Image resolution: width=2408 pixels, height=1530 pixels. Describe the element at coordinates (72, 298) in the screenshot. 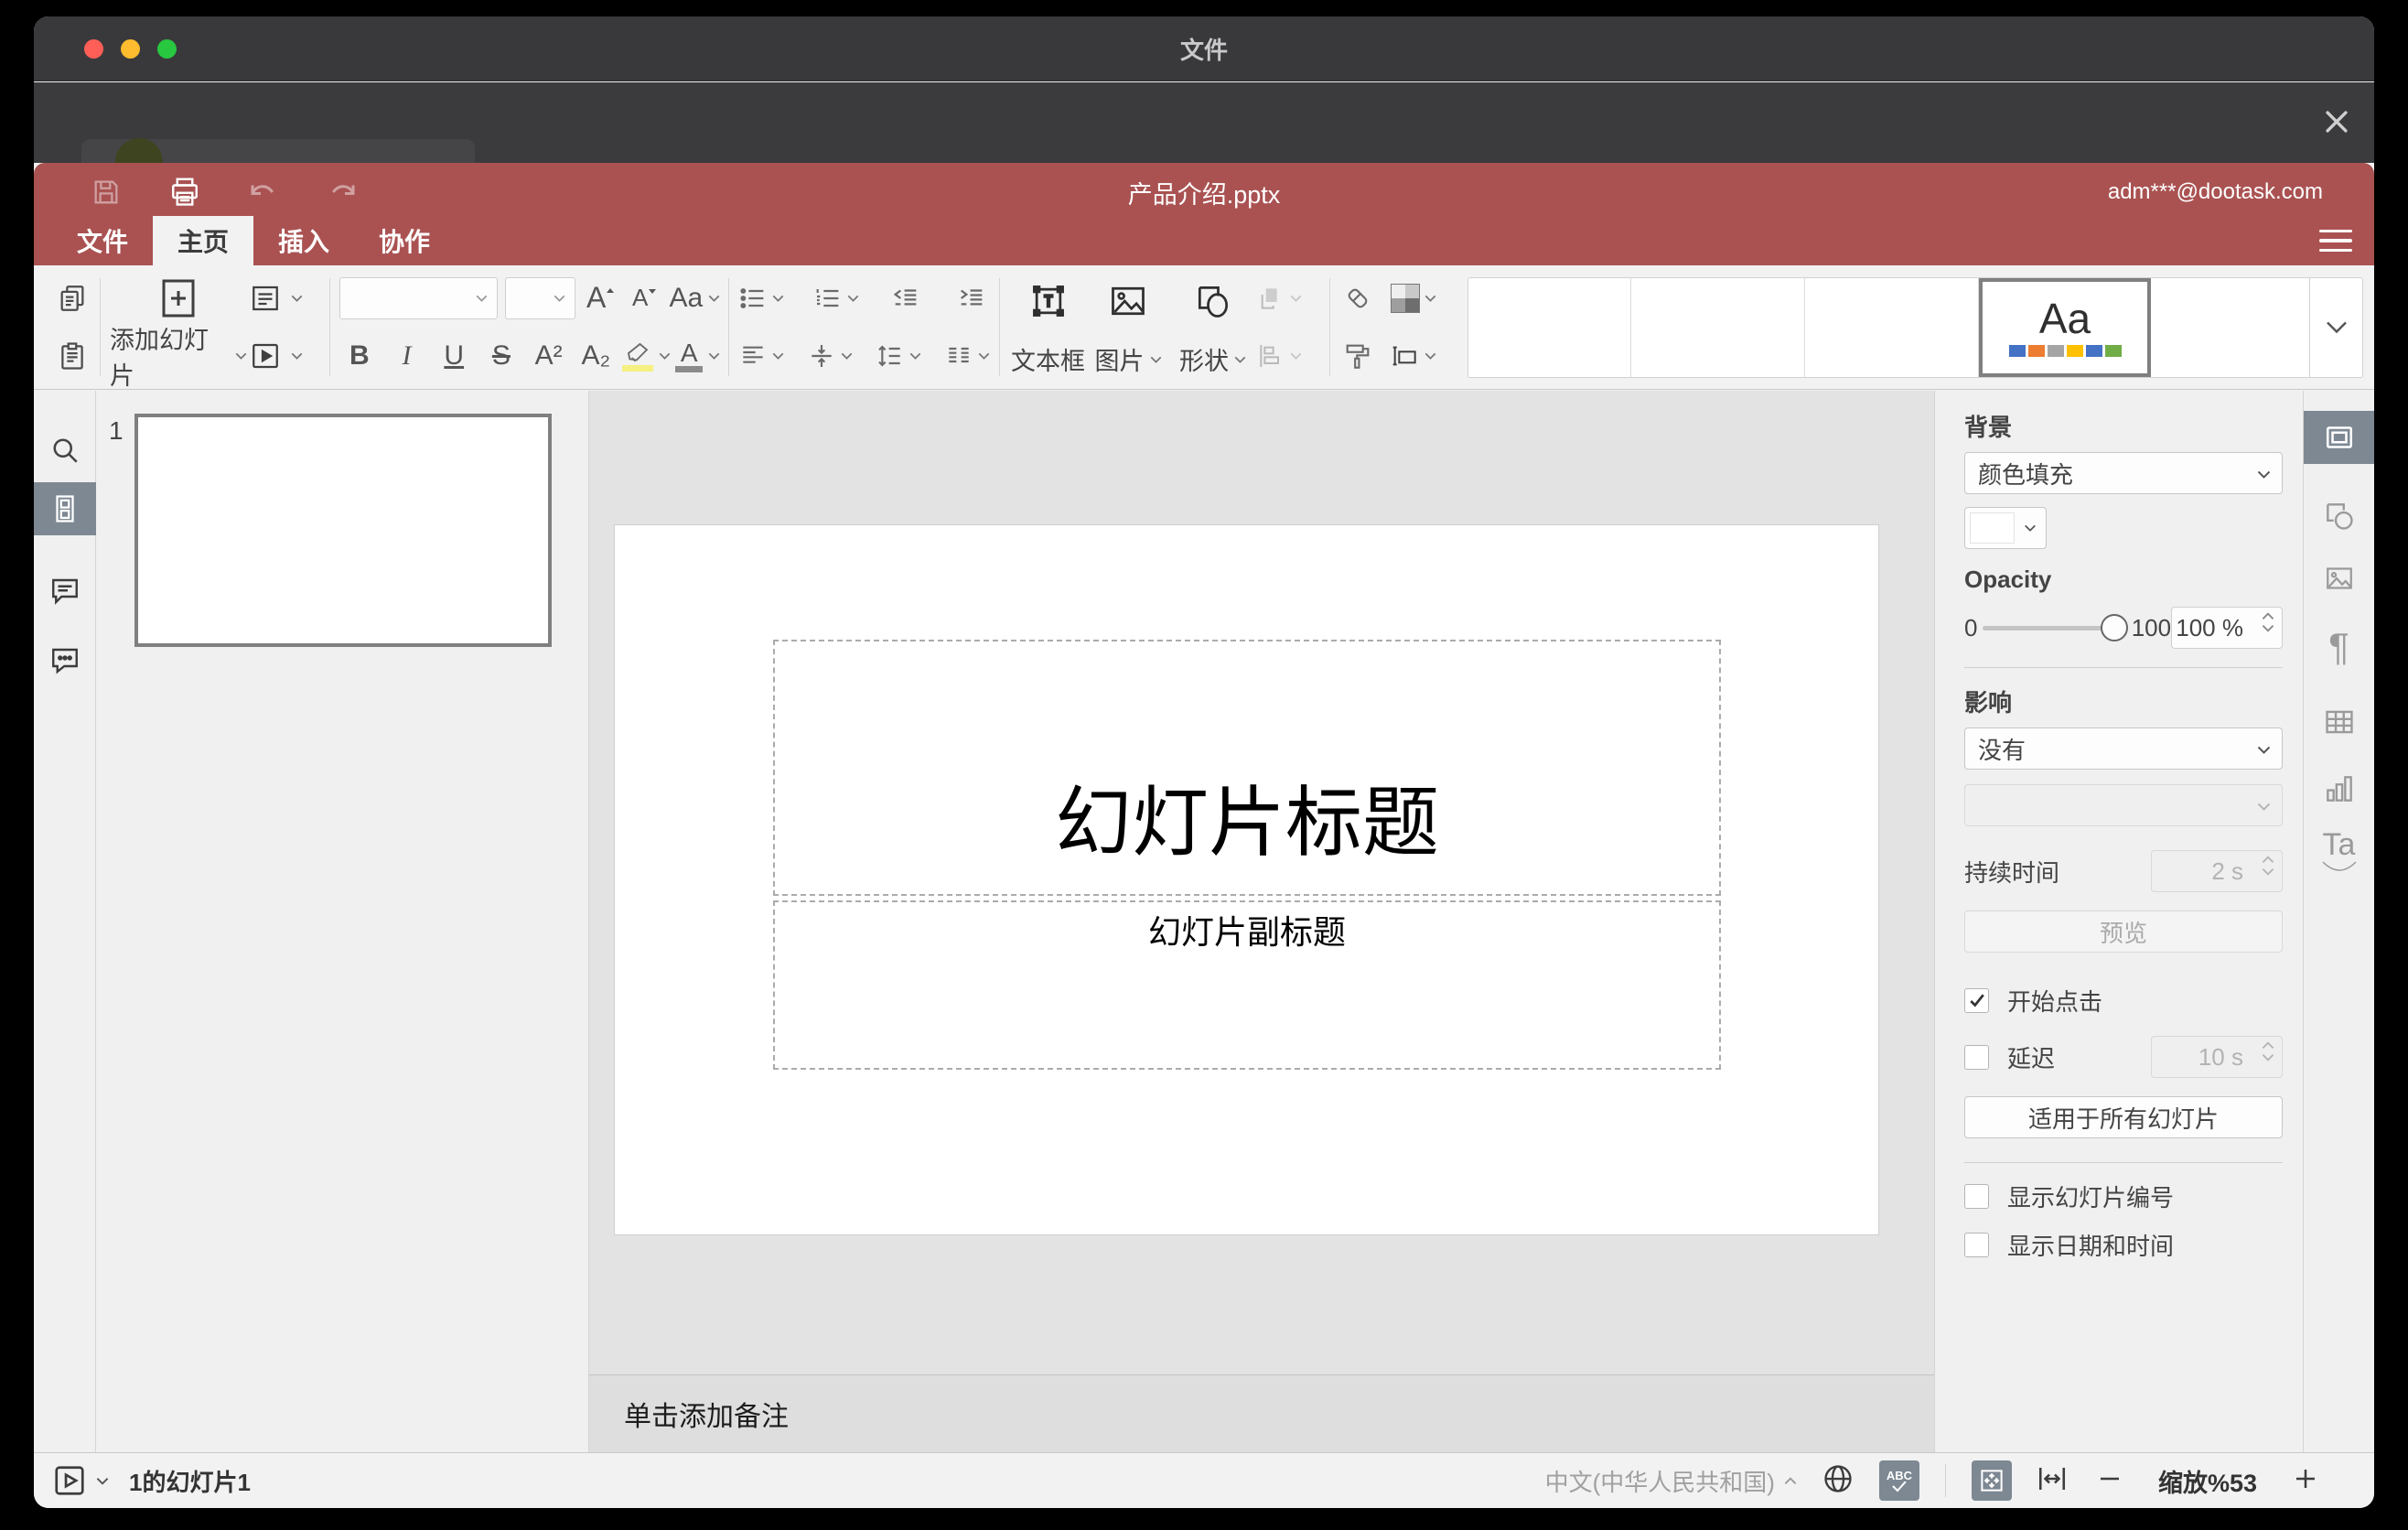

I see `copy-icon` at that location.